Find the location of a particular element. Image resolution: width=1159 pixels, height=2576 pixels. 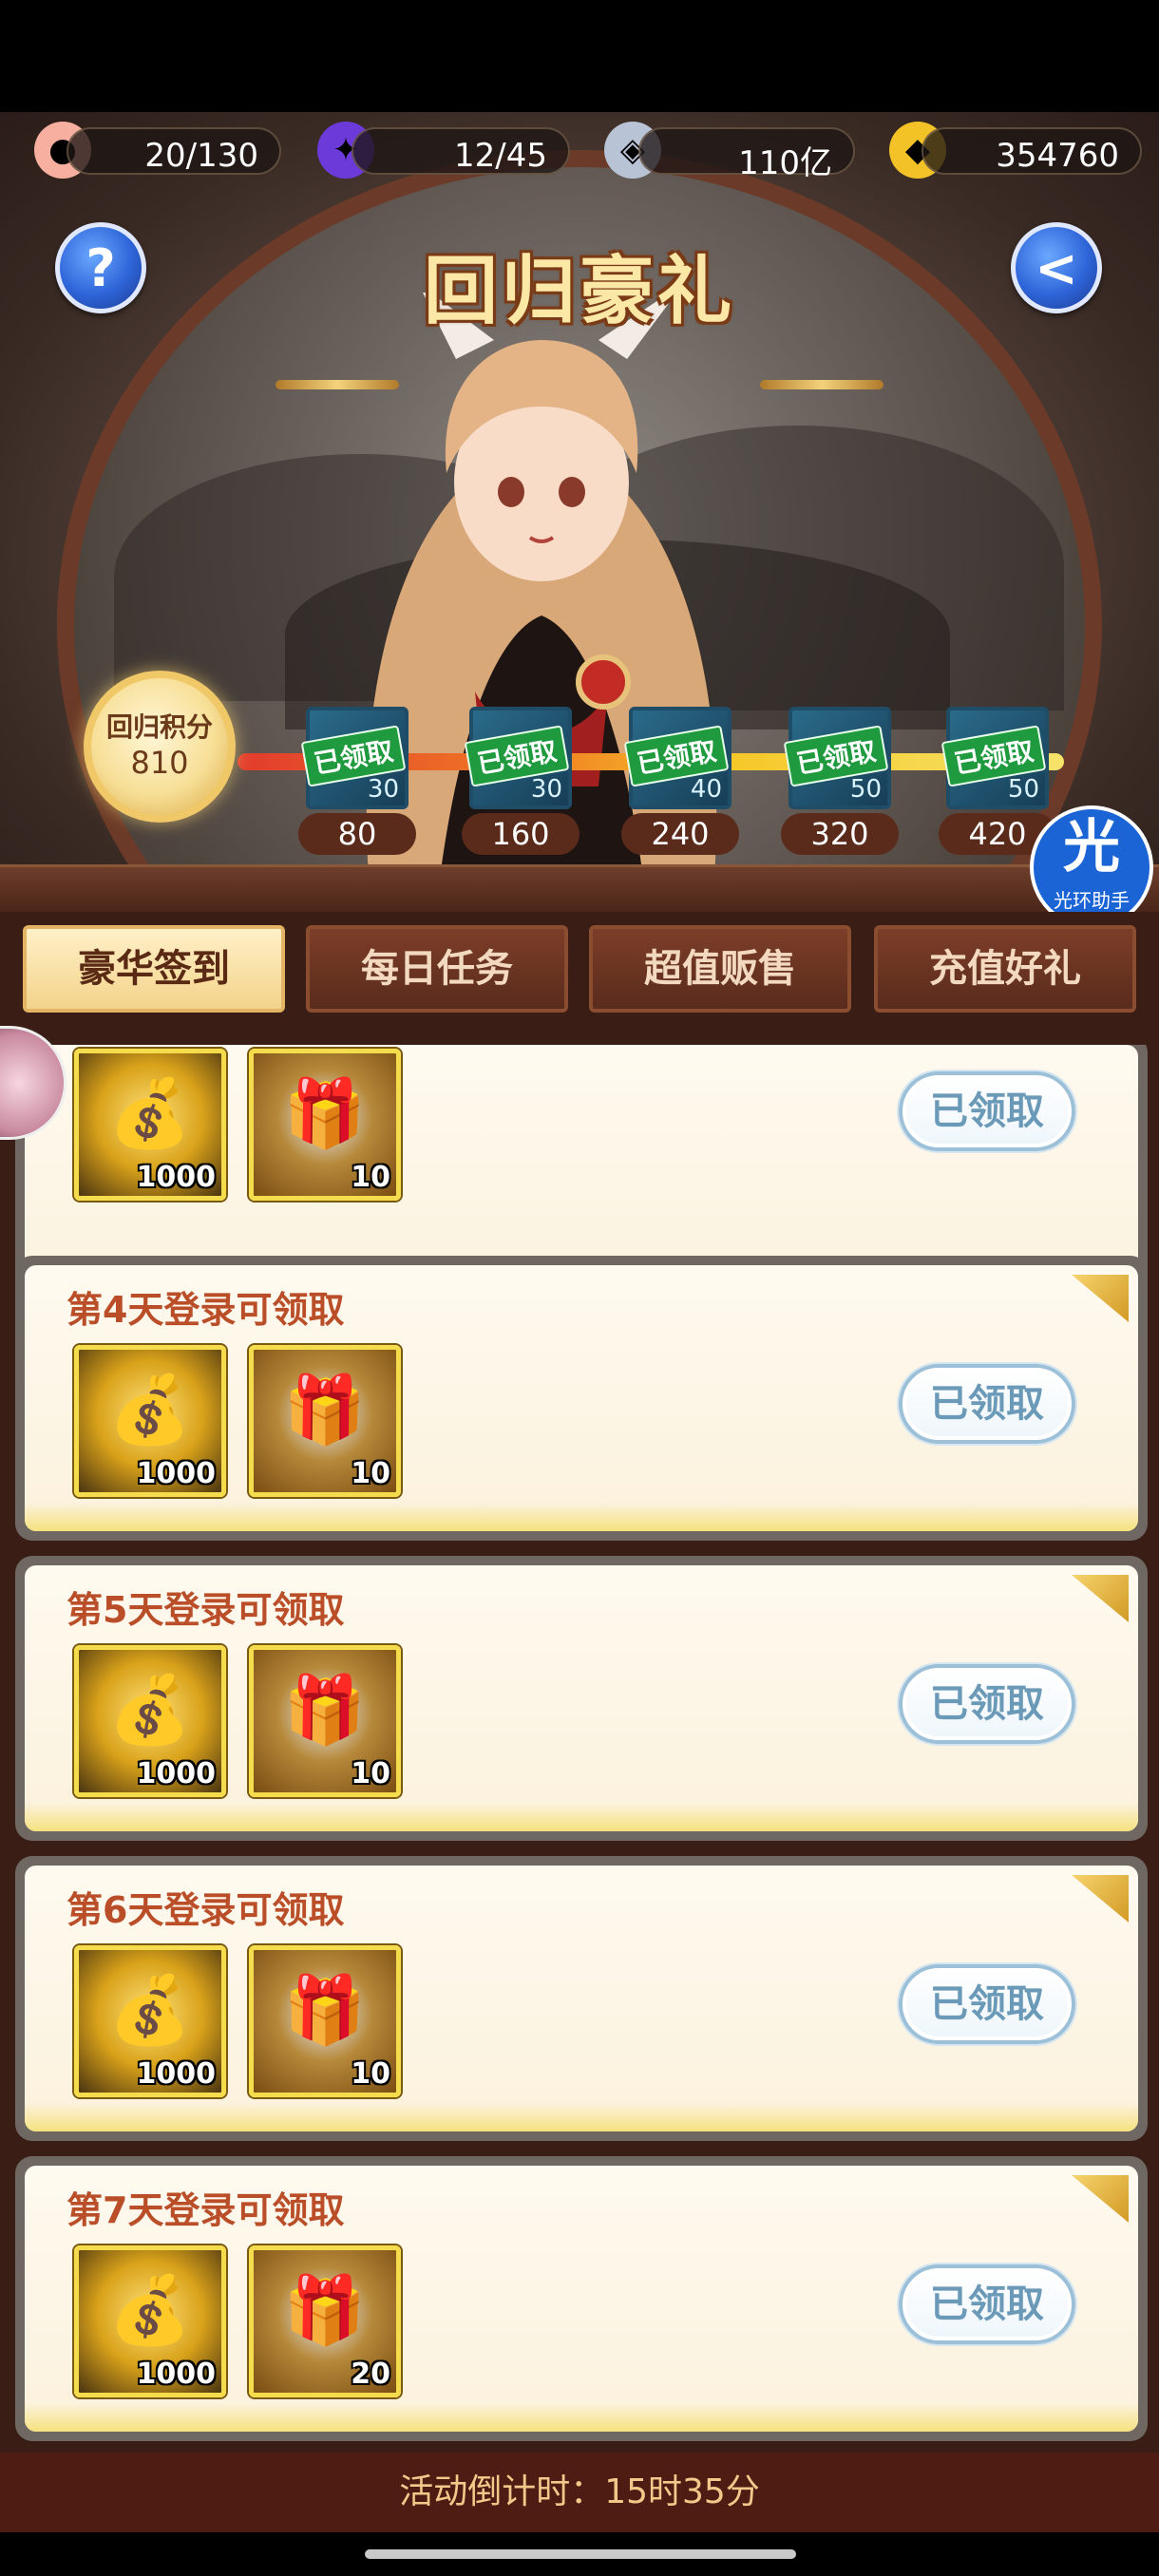

question-icon: ? is located at coordinates (101, 267).